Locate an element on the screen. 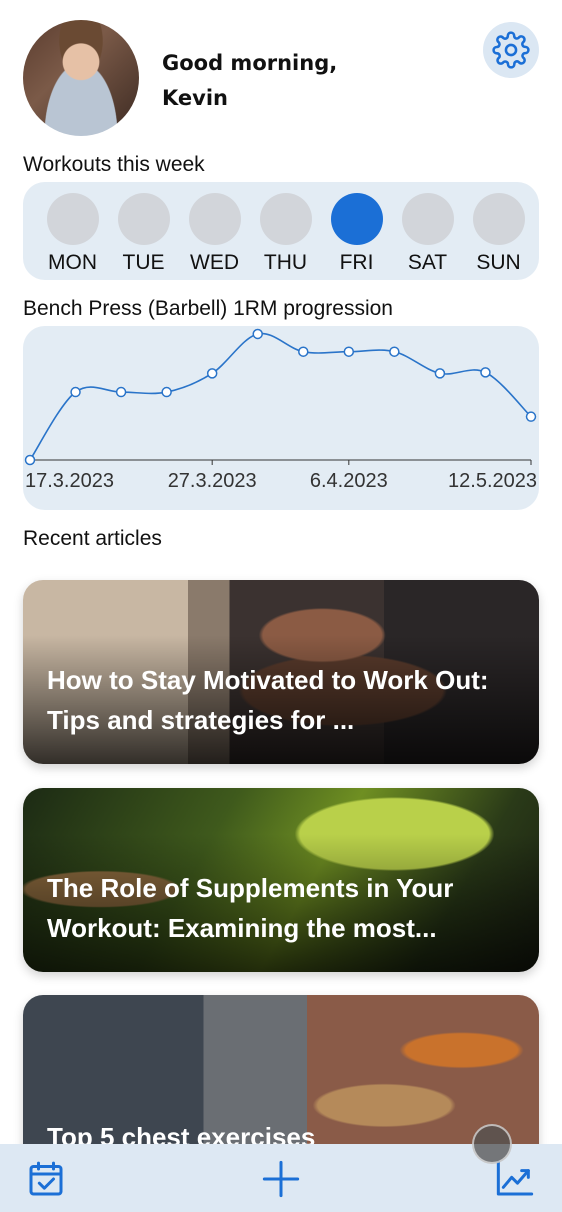 The width and height of the screenshot is (562, 1212). plus-icon is located at coordinates (281, 1179).